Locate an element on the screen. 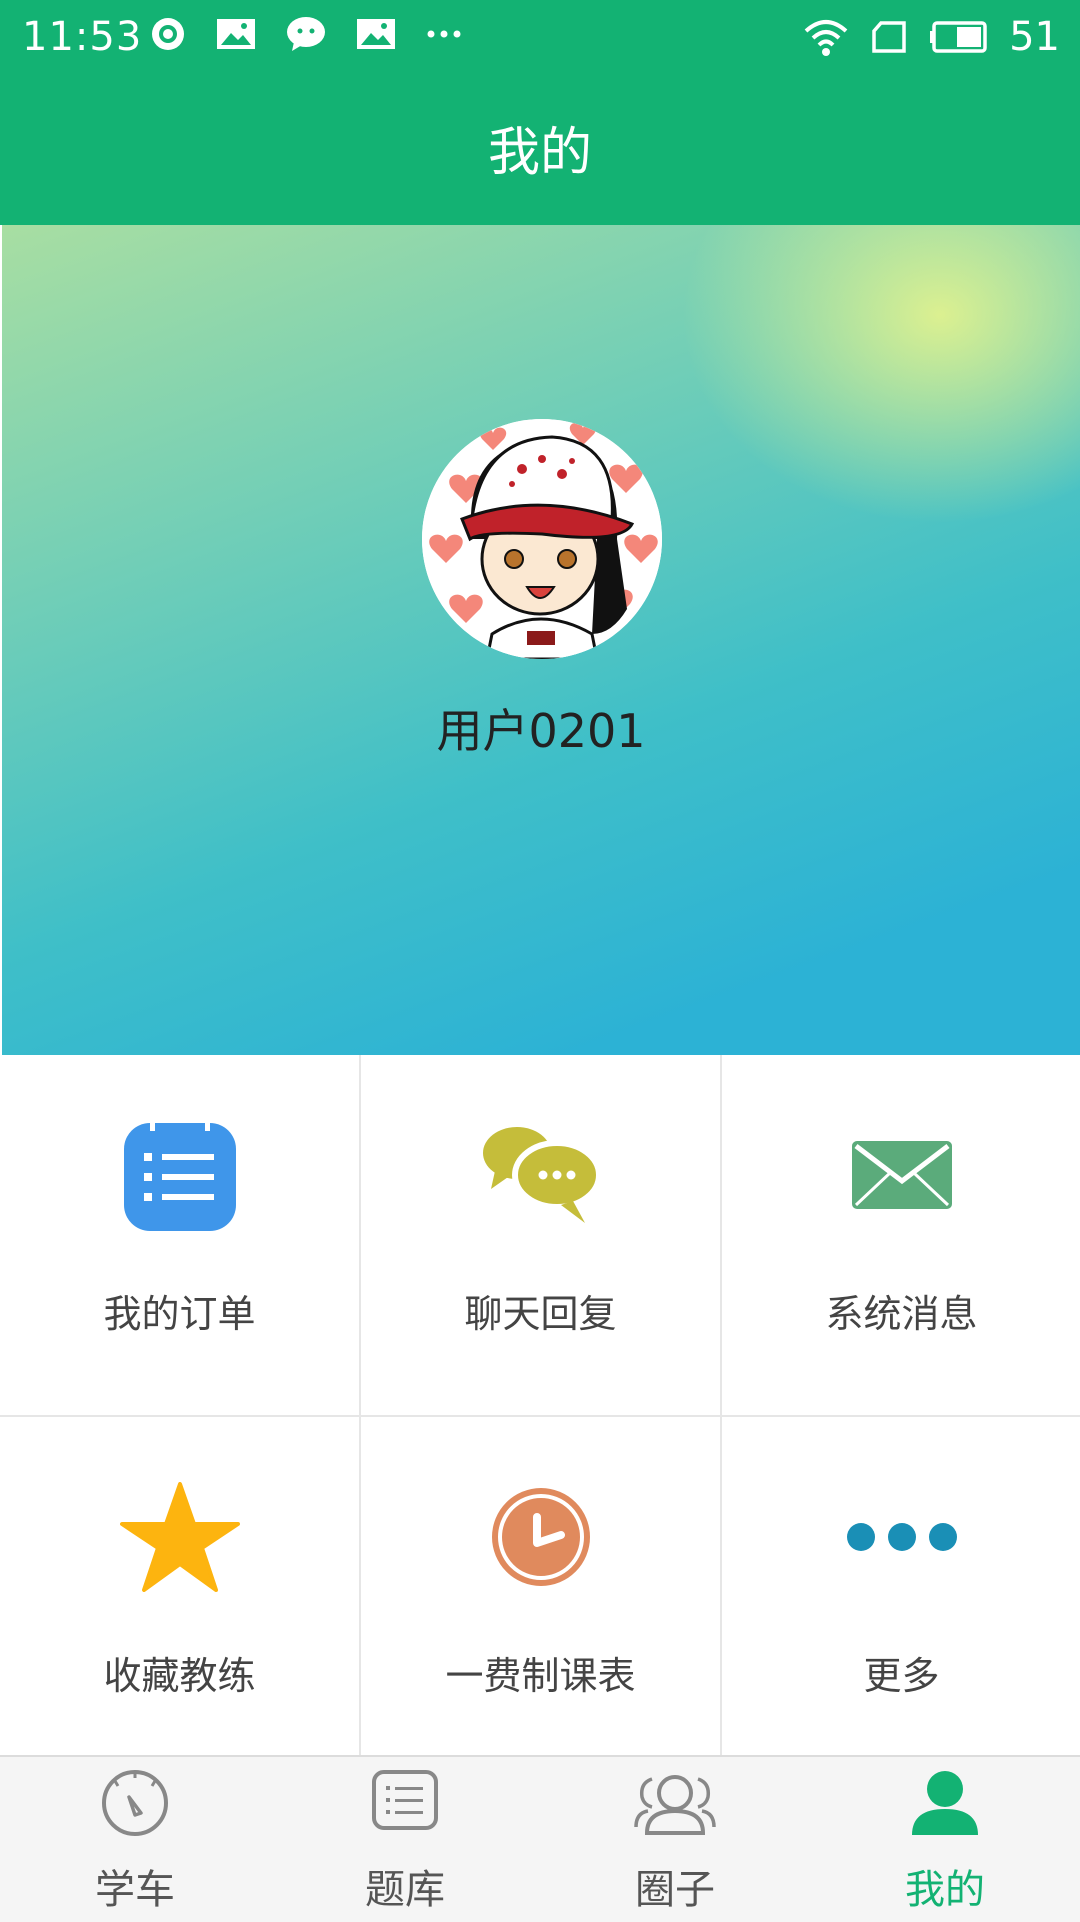 Image resolution: width=1080 pixels, height=1922 pixels. chat-icon is located at coordinates (306, 34).